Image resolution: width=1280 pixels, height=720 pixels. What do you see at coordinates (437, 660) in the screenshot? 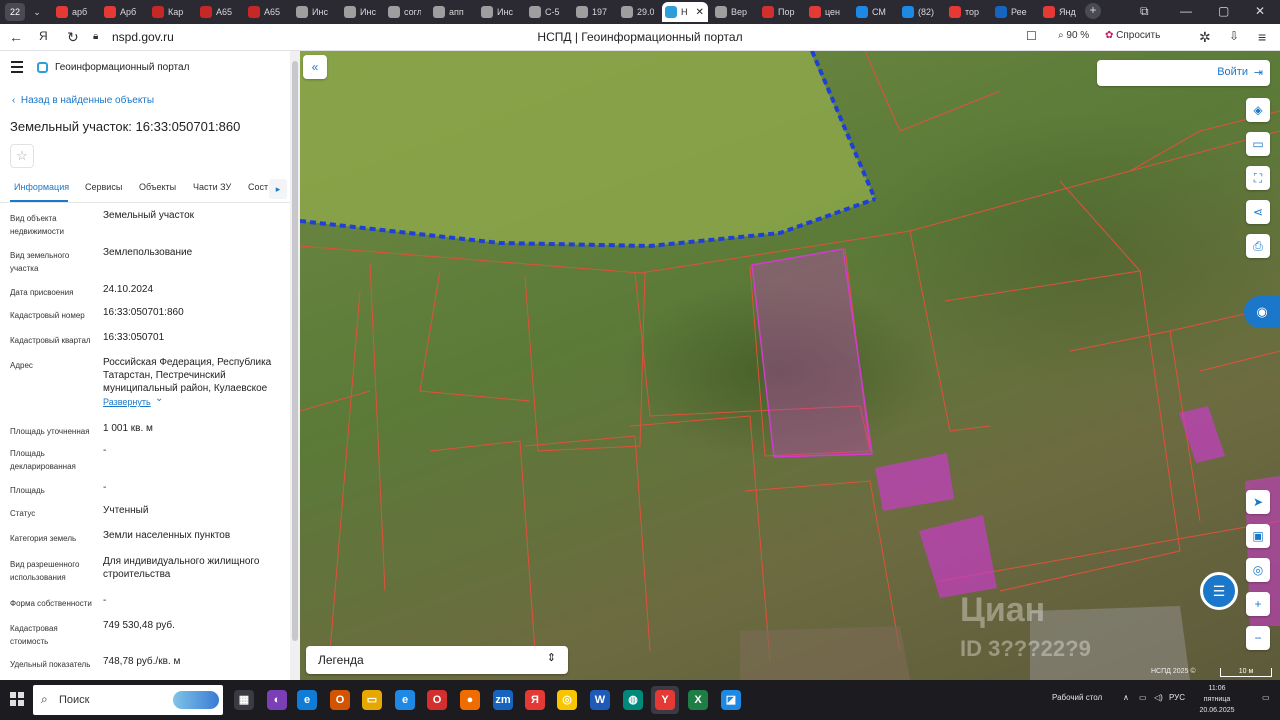
I see `legend-dropdown: Легенда ⇕` at bounding box center [437, 660].